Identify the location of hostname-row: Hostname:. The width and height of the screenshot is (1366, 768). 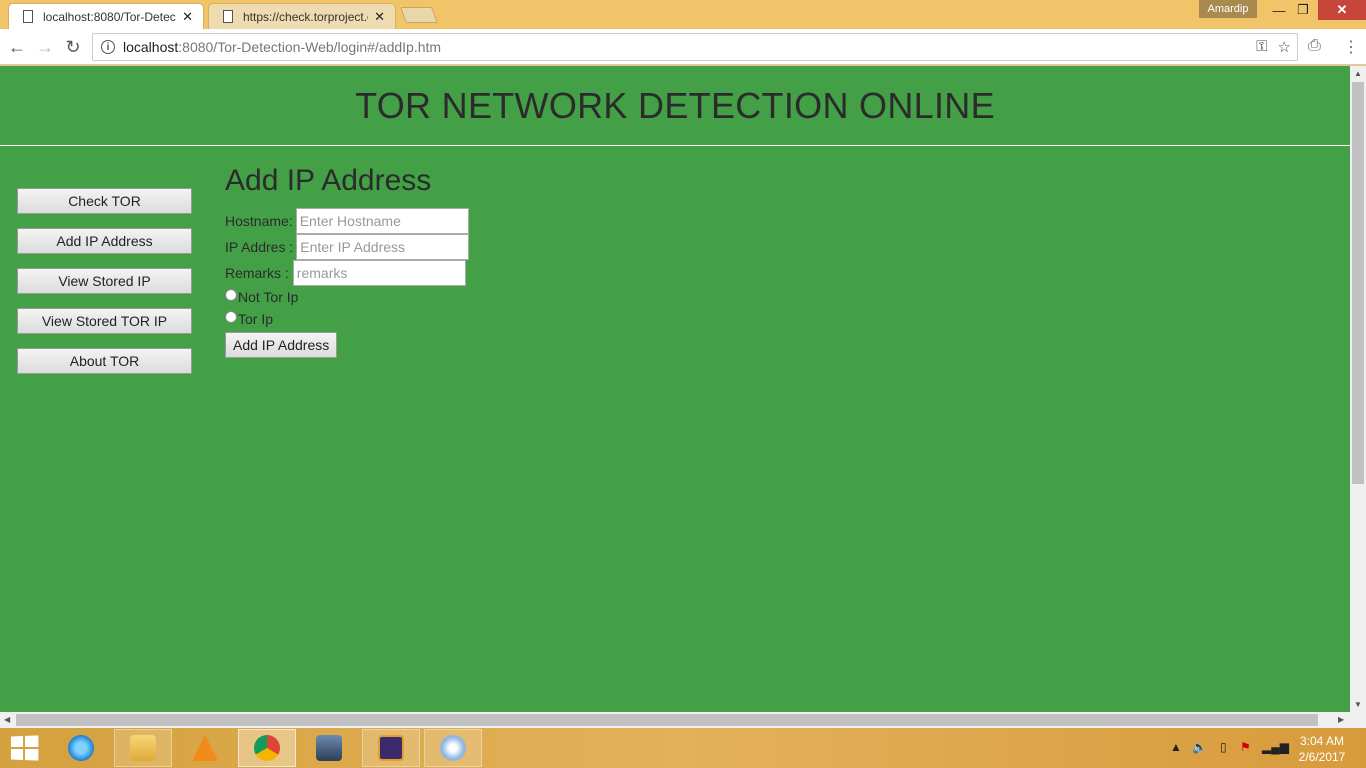
(347, 221).